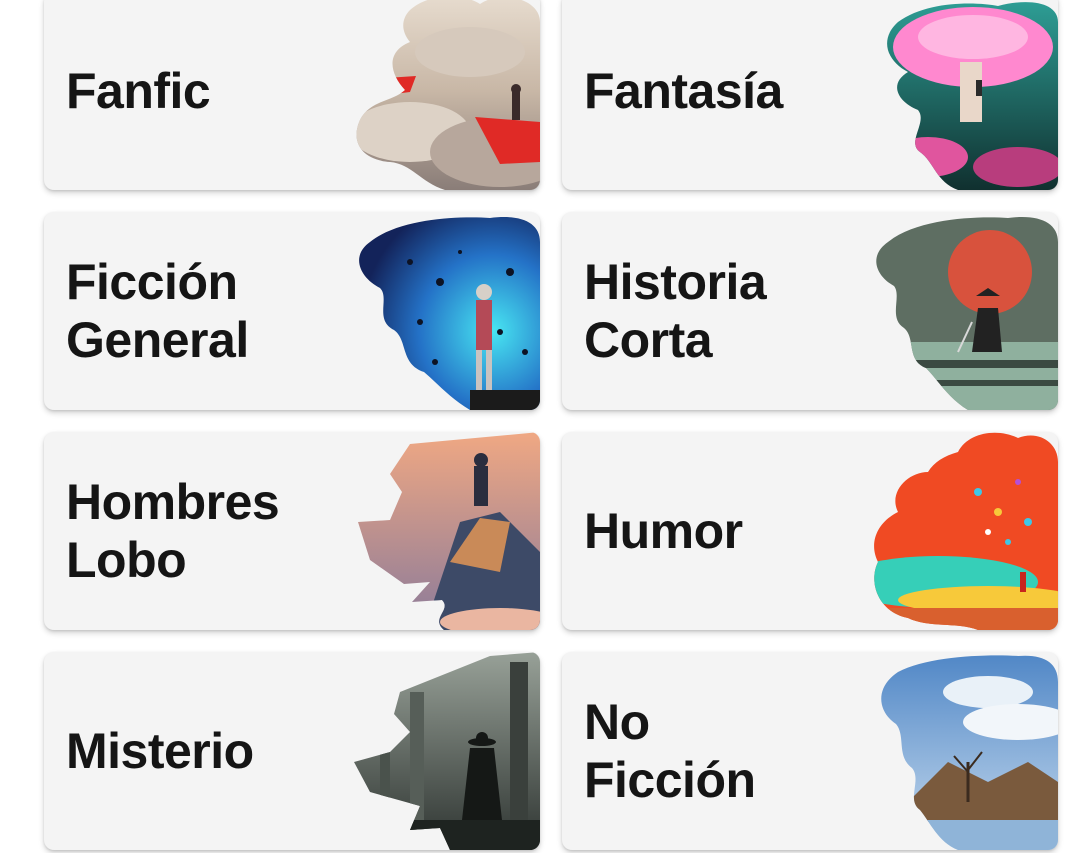 This screenshot has height=853, width=1080. Describe the element at coordinates (216, 311) in the screenshot. I see `category-title: Ficción General` at that location.